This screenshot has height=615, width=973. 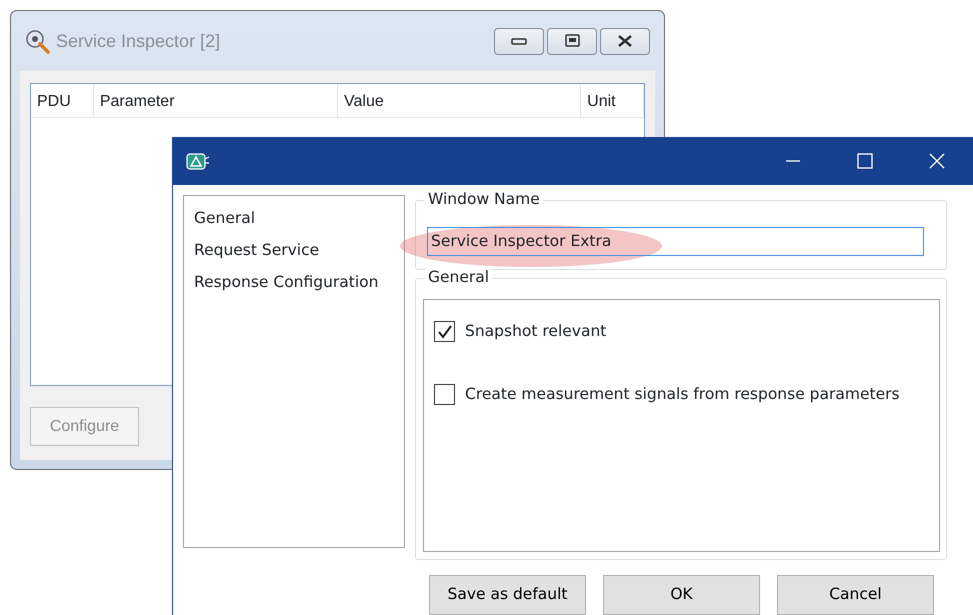 I want to click on check-icon, so click(x=445, y=331).